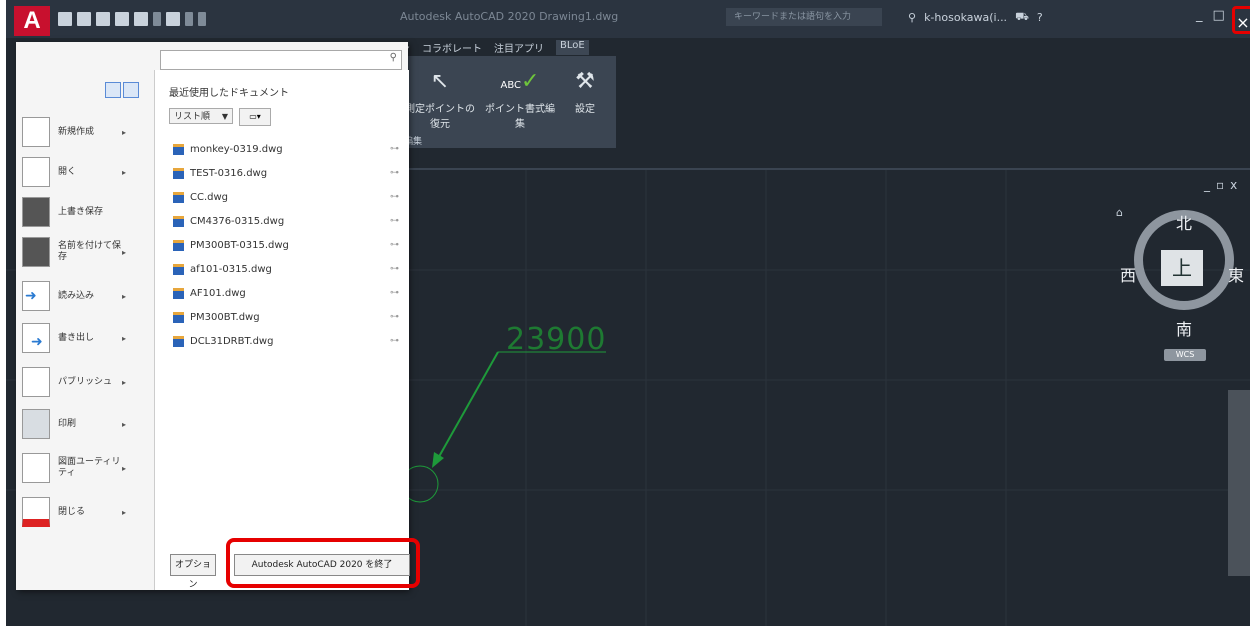  Describe the element at coordinates (1184, 222) in the screenshot. I see `viewcube-north: 北` at that location.